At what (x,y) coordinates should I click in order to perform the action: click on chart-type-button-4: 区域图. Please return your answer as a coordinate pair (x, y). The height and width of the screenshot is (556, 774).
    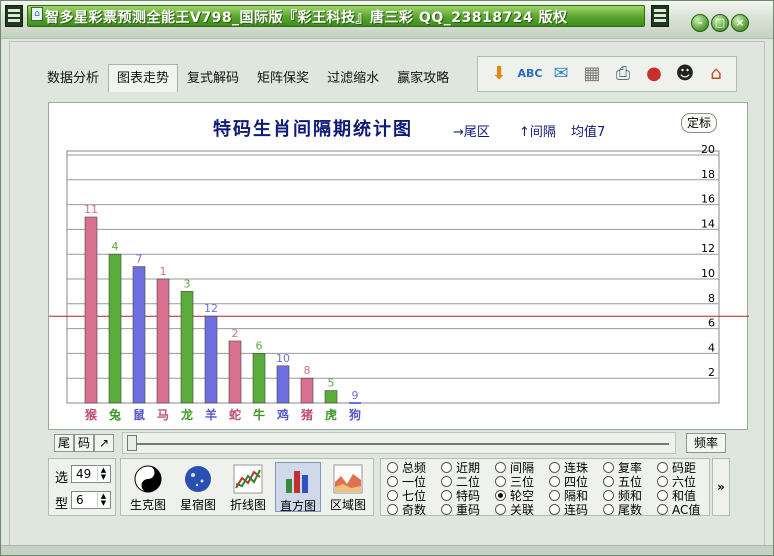
    Looking at the image, I should click on (348, 487).